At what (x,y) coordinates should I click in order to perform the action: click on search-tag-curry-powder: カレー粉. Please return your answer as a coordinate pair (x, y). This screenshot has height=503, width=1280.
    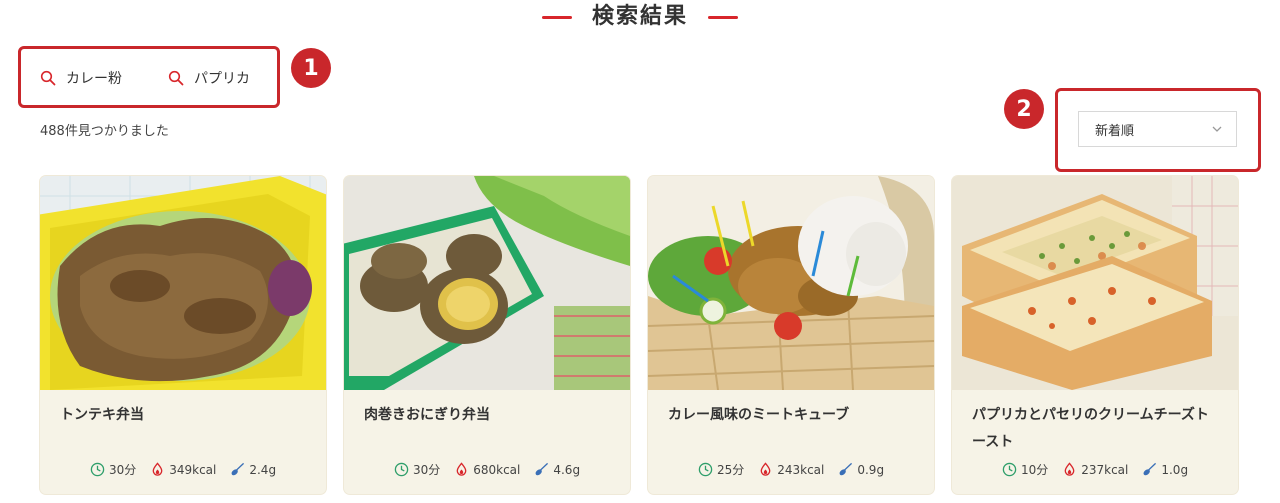
    Looking at the image, I should click on (81, 78).